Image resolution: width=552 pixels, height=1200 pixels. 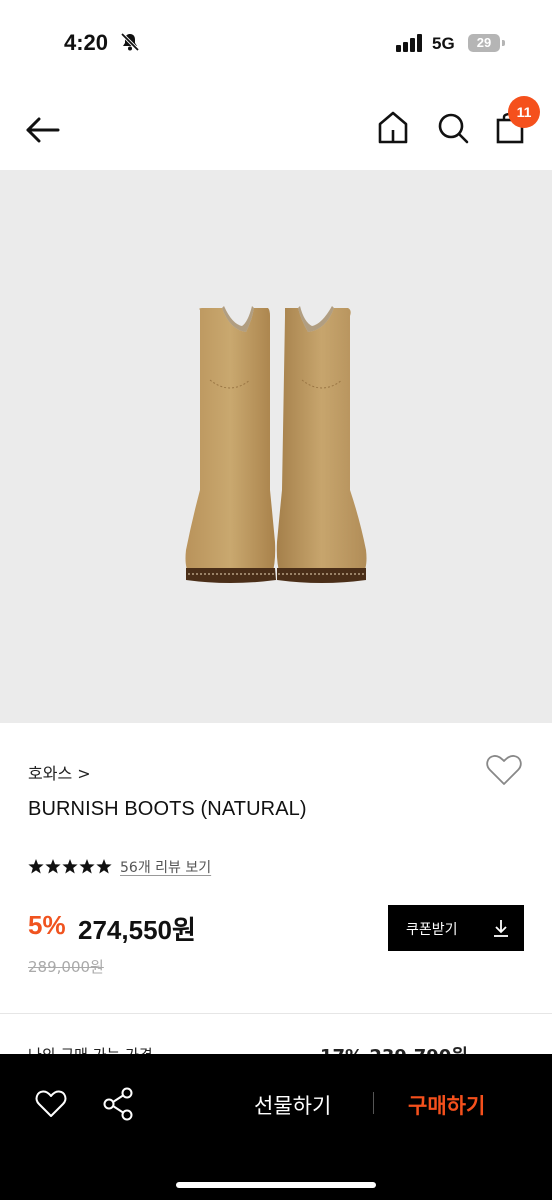 What do you see at coordinates (42, 130) in the screenshot?
I see `back-arrow-icon` at bounding box center [42, 130].